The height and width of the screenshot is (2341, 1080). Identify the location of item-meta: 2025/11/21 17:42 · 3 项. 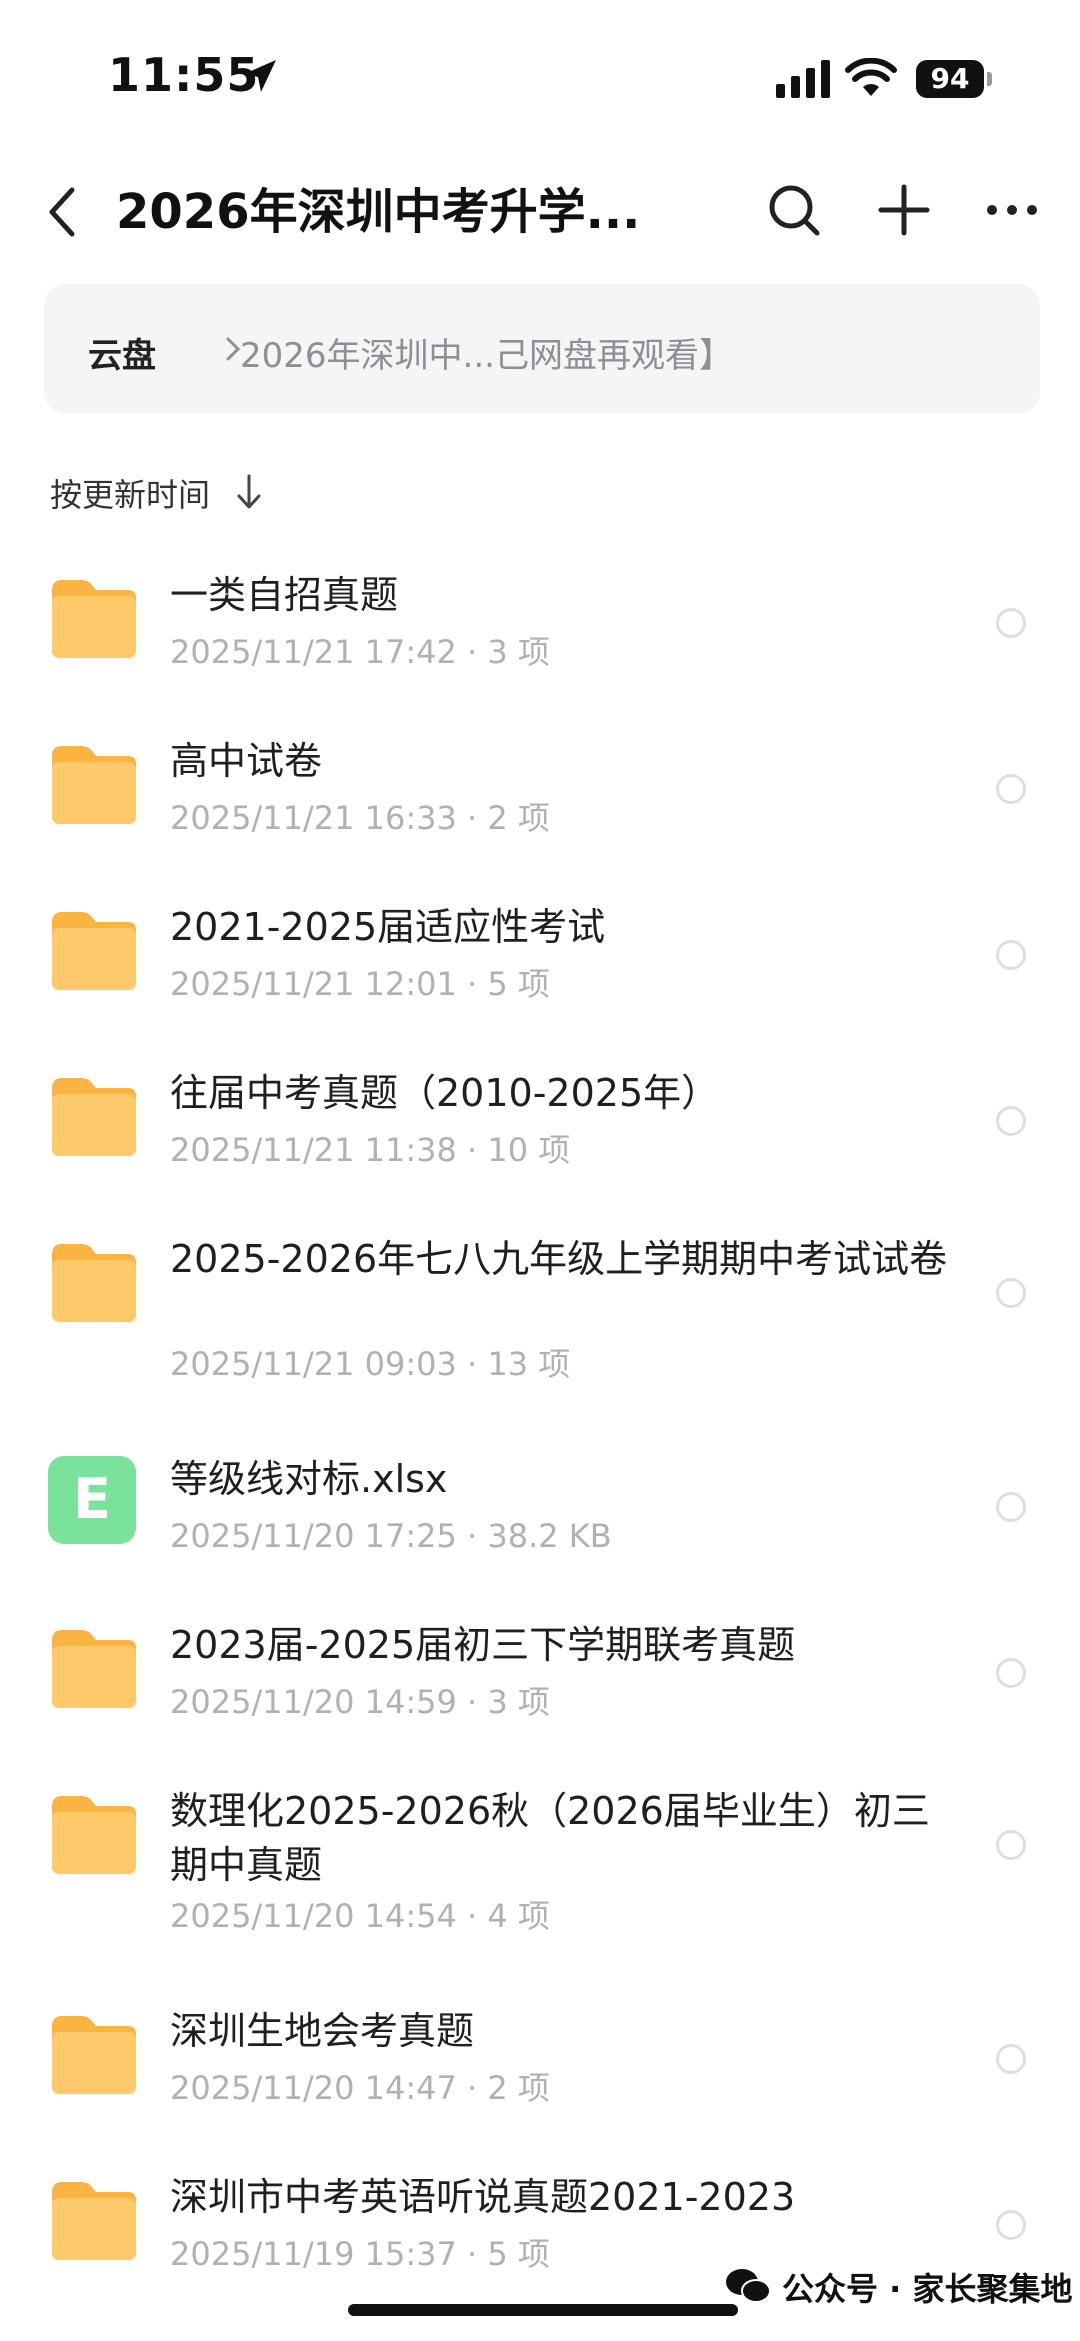
(360, 652).